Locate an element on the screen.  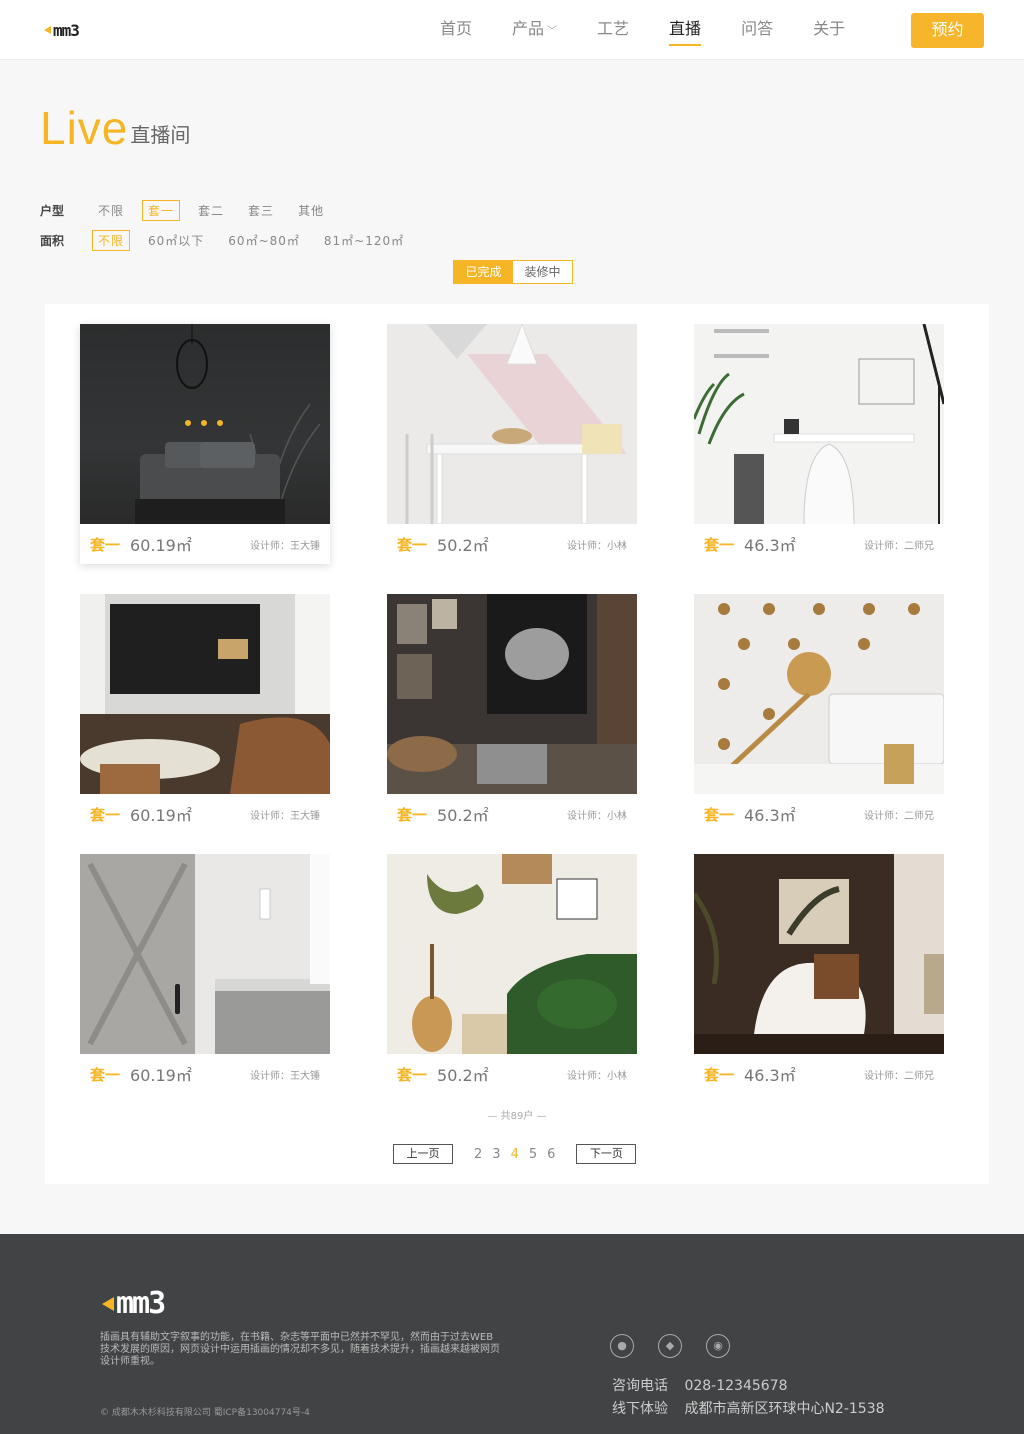
nav-label: 首页 is located at coordinates (456, 28).